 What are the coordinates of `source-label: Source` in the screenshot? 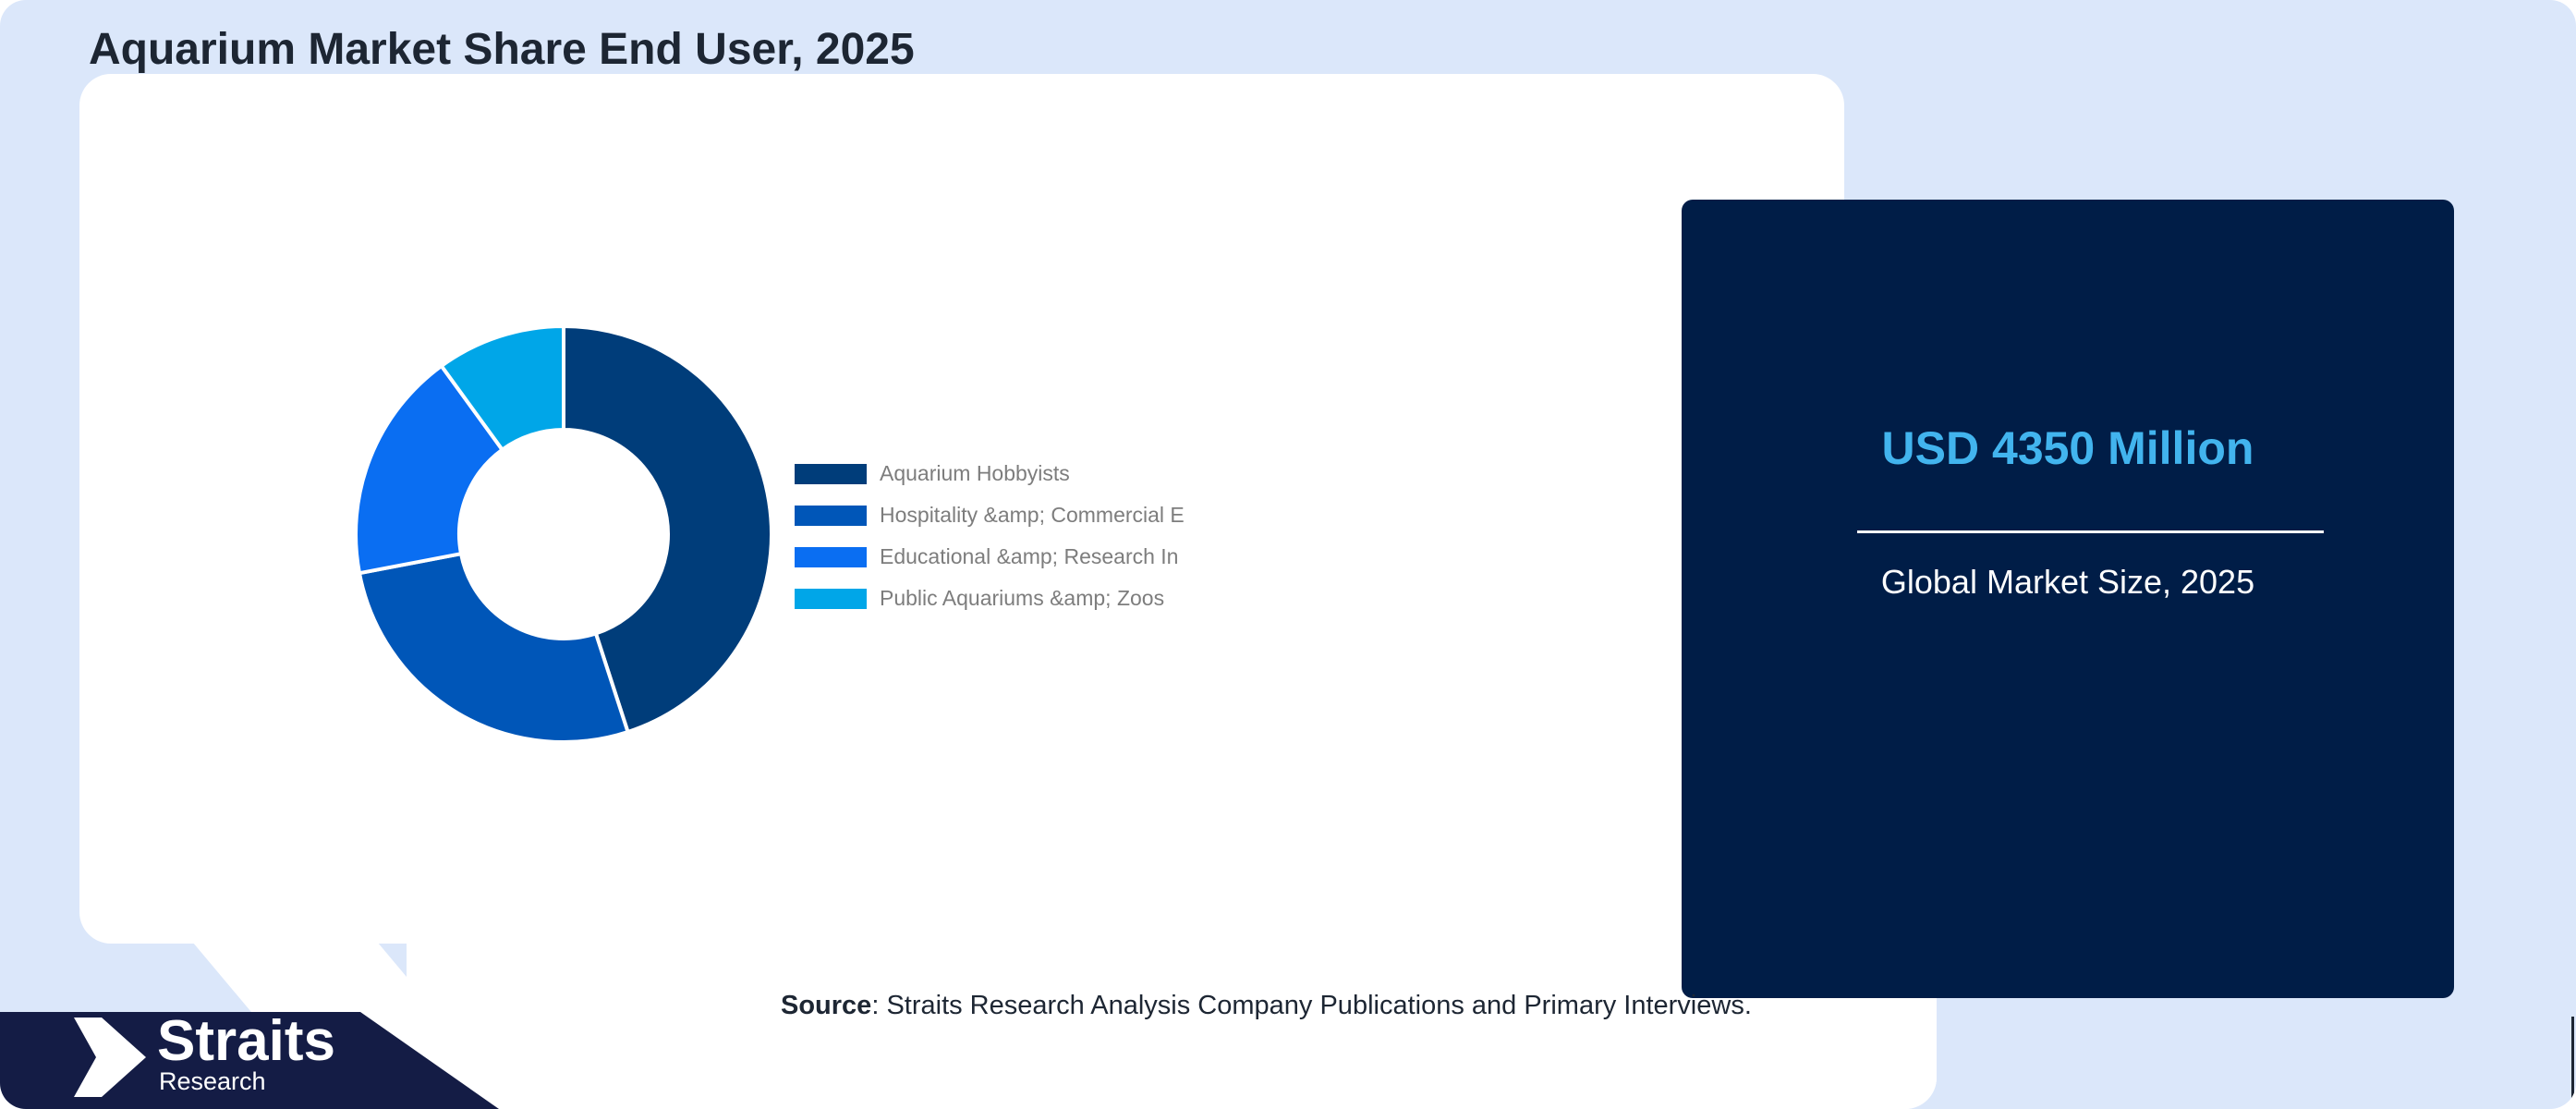 It's located at (826, 1005).